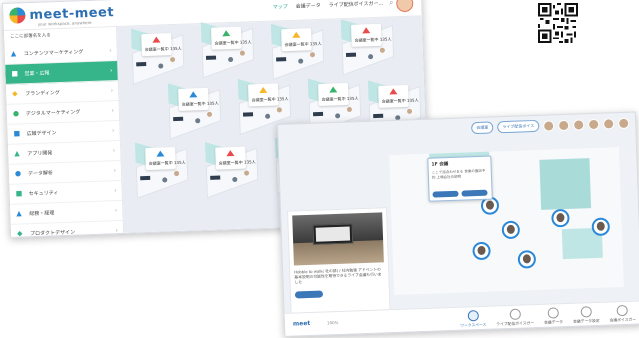 Image resolution: width=639 pixels, height=338 pixels. I want to click on nav-label: 会議データ設定, so click(586, 320).